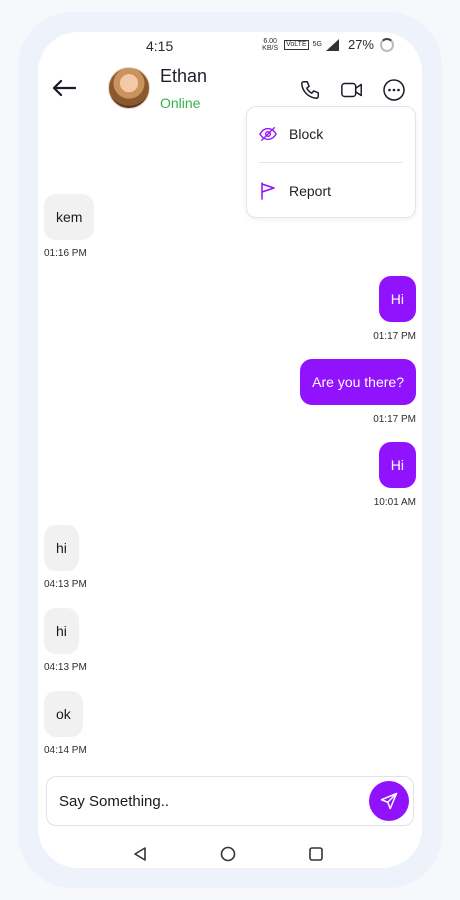 The height and width of the screenshot is (900, 460). I want to click on video-call-button, so click(352, 90).